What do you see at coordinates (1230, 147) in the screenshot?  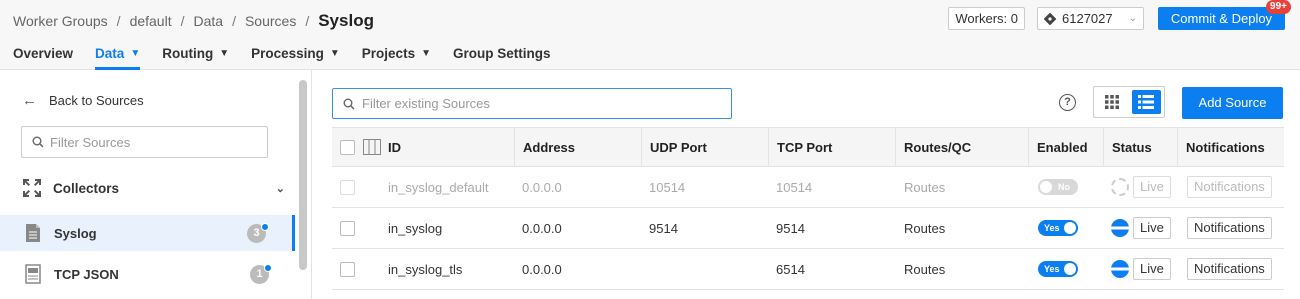 I see `header-notifications: Notifications` at bounding box center [1230, 147].